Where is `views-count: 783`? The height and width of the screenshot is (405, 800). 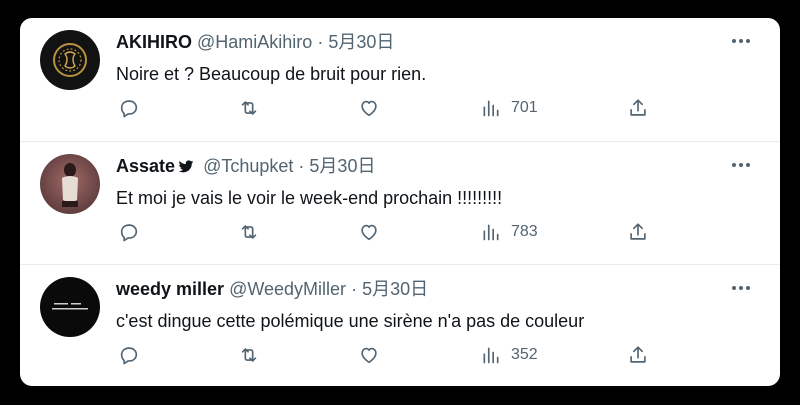
views-count: 783 is located at coordinates (524, 231).